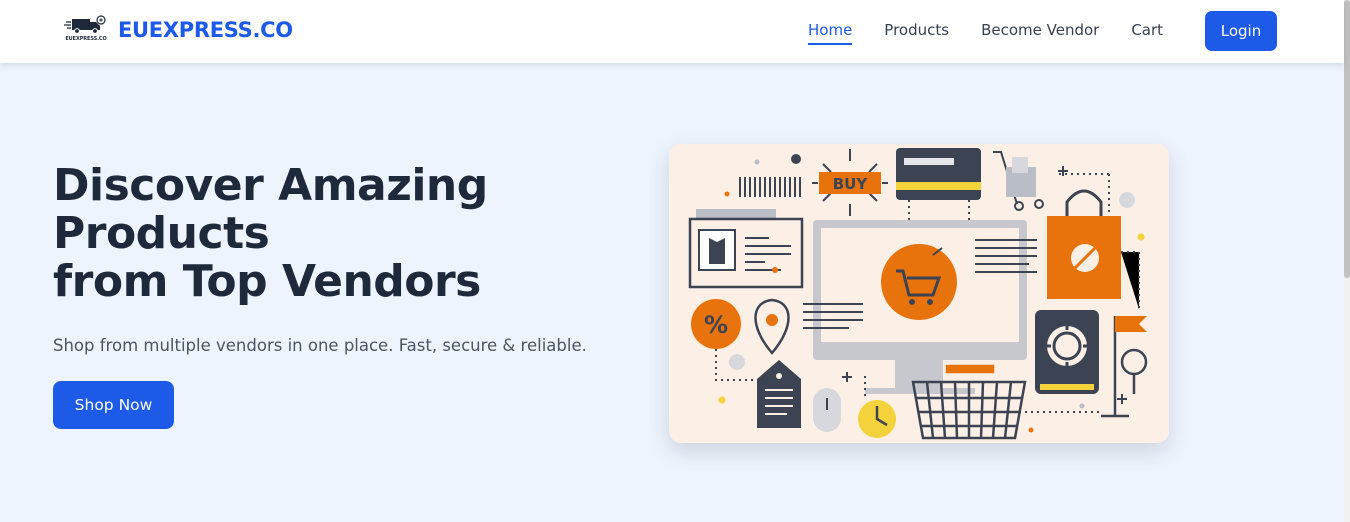 This screenshot has height=522, width=1350. What do you see at coordinates (161, 233) in the screenshot?
I see `hero-title-line-2: Products` at bounding box center [161, 233].